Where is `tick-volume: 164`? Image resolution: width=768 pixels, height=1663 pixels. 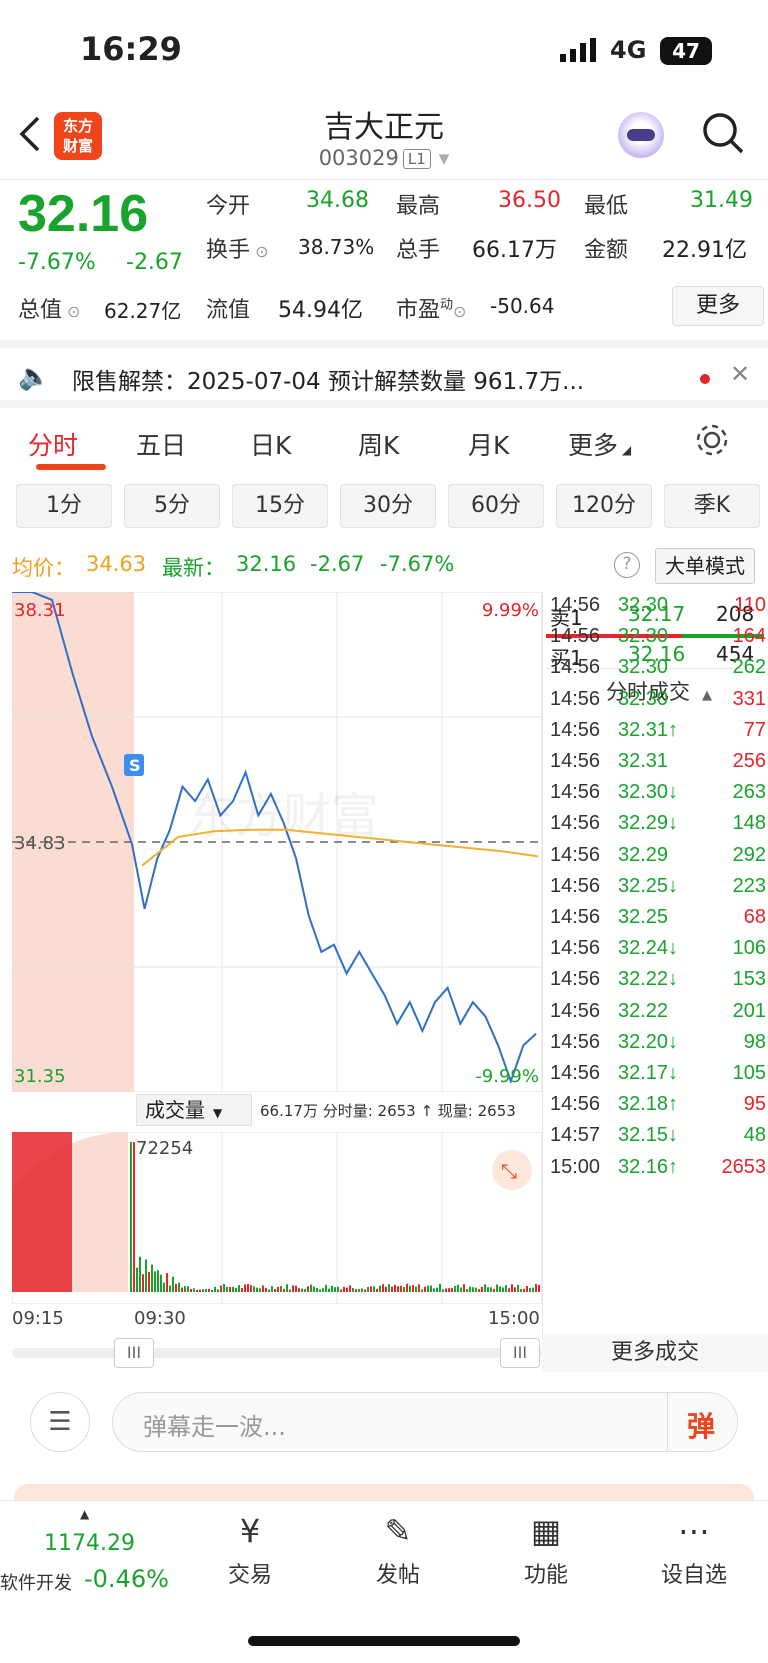 tick-volume: 164 is located at coordinates (749, 636).